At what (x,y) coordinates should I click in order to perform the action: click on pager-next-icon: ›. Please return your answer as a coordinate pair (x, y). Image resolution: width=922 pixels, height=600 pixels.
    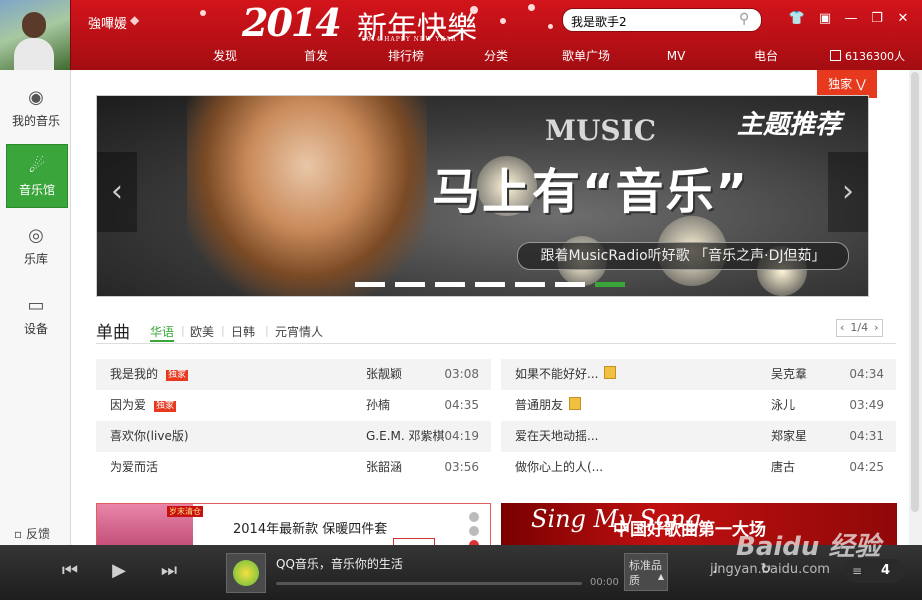
    Looking at the image, I should click on (876, 328).